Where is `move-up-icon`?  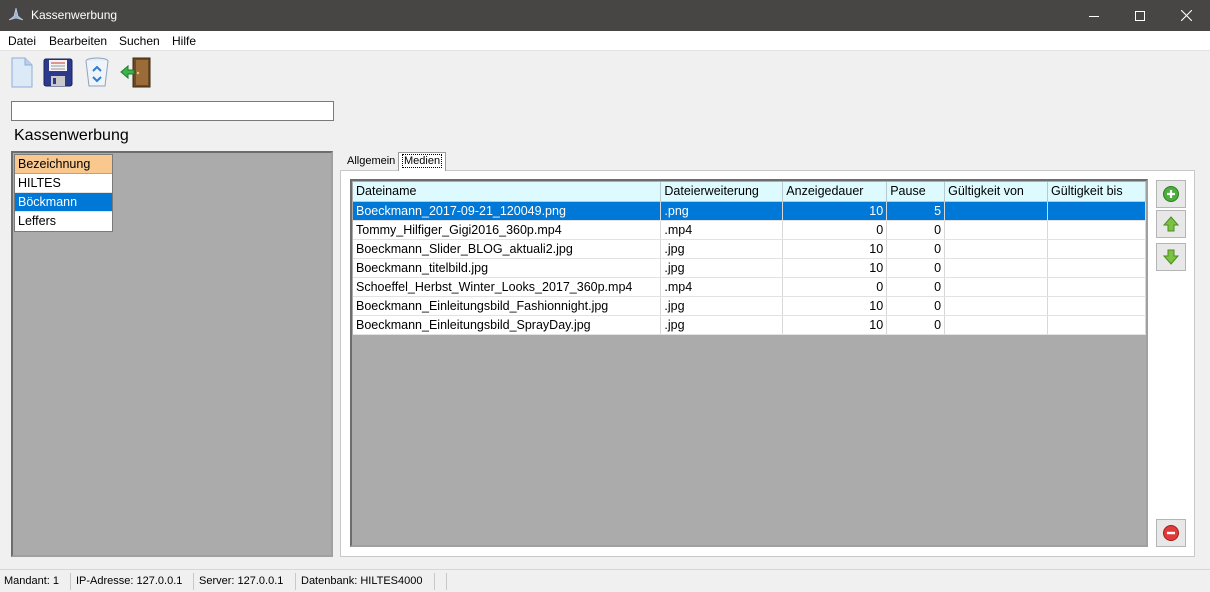
move-up-icon is located at coordinates (1171, 224).